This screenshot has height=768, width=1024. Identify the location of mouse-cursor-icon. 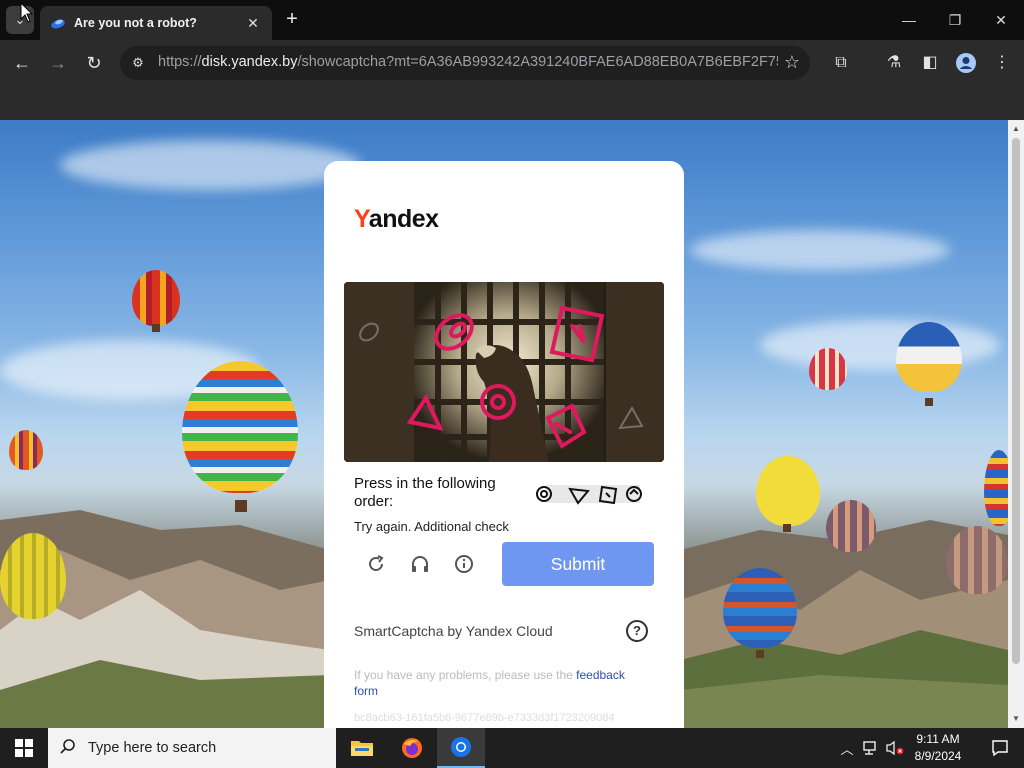
(27, 12).